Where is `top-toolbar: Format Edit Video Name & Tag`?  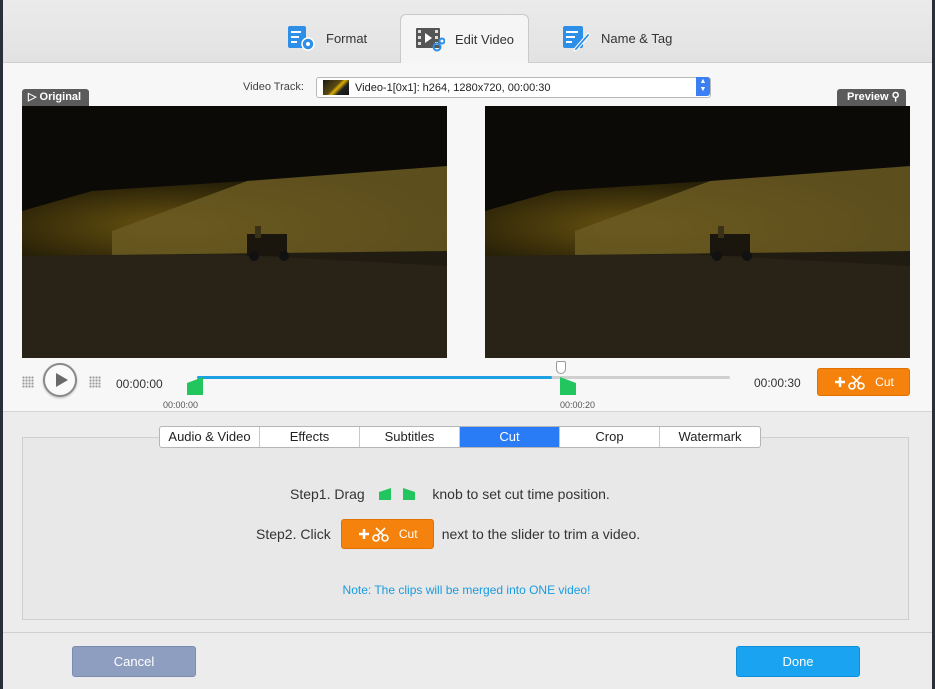
top-toolbar: Format Edit Video Name & Tag is located at coordinates (467, 31).